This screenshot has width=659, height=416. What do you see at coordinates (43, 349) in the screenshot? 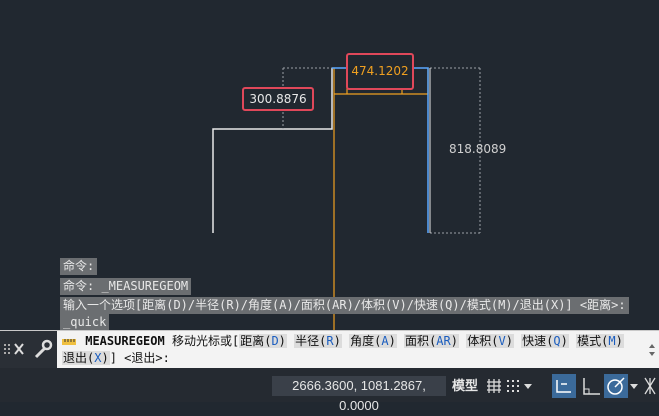
I see `wrench-icon` at bounding box center [43, 349].